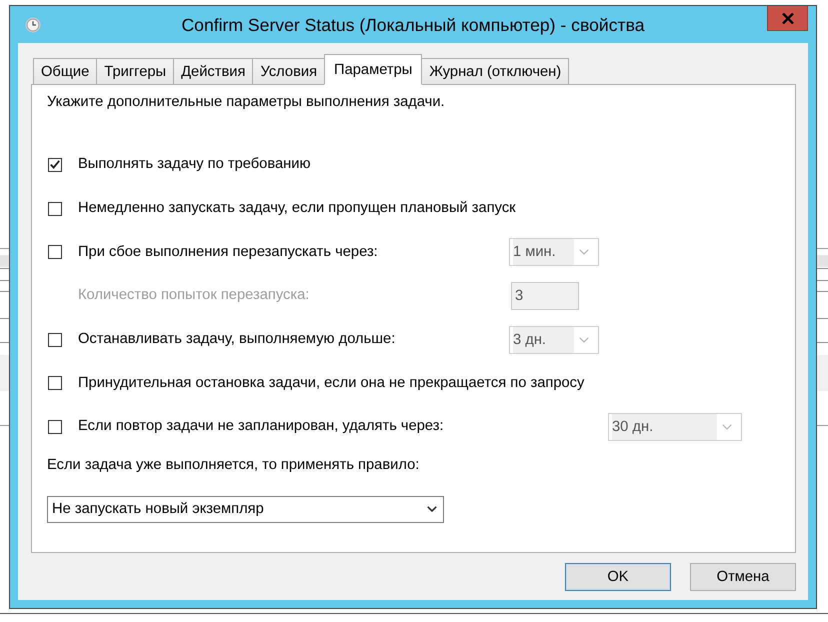 The height and width of the screenshot is (622, 828). Describe the element at coordinates (194, 295) in the screenshot. I see `option-label: Количество попыток перезапуска:` at that location.